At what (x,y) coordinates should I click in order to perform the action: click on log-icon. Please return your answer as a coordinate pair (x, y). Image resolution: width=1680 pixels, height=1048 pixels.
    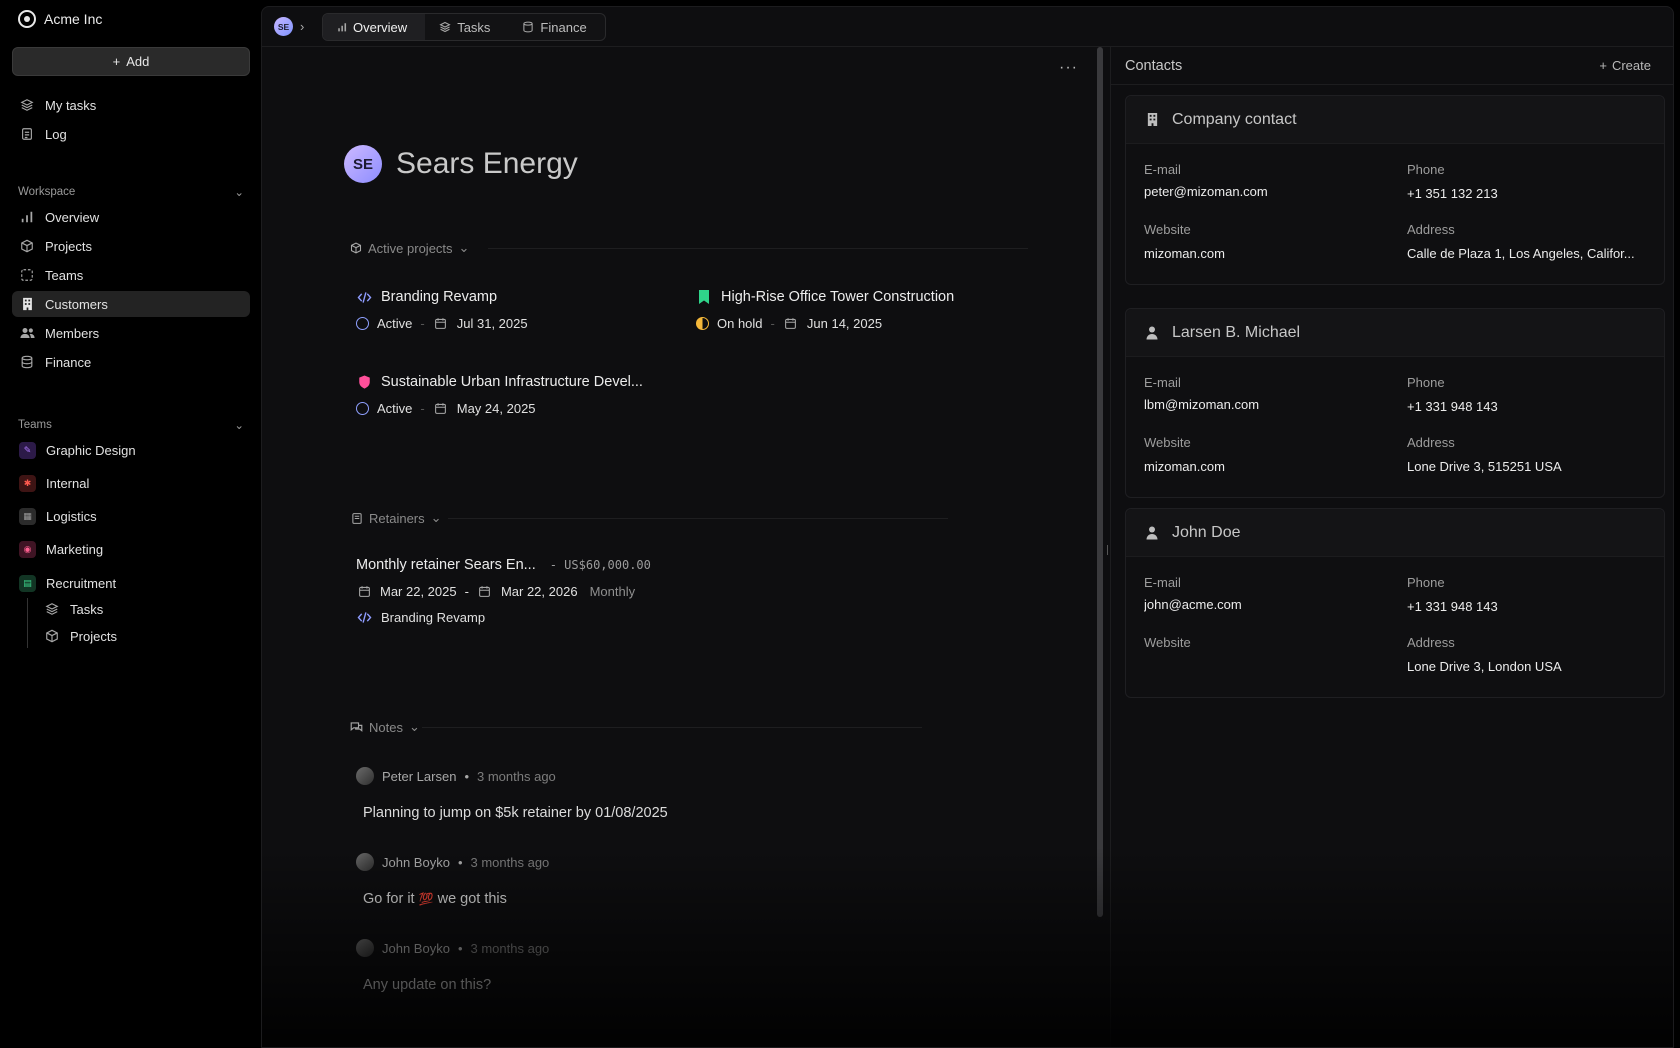
    Looking at the image, I should click on (27, 134).